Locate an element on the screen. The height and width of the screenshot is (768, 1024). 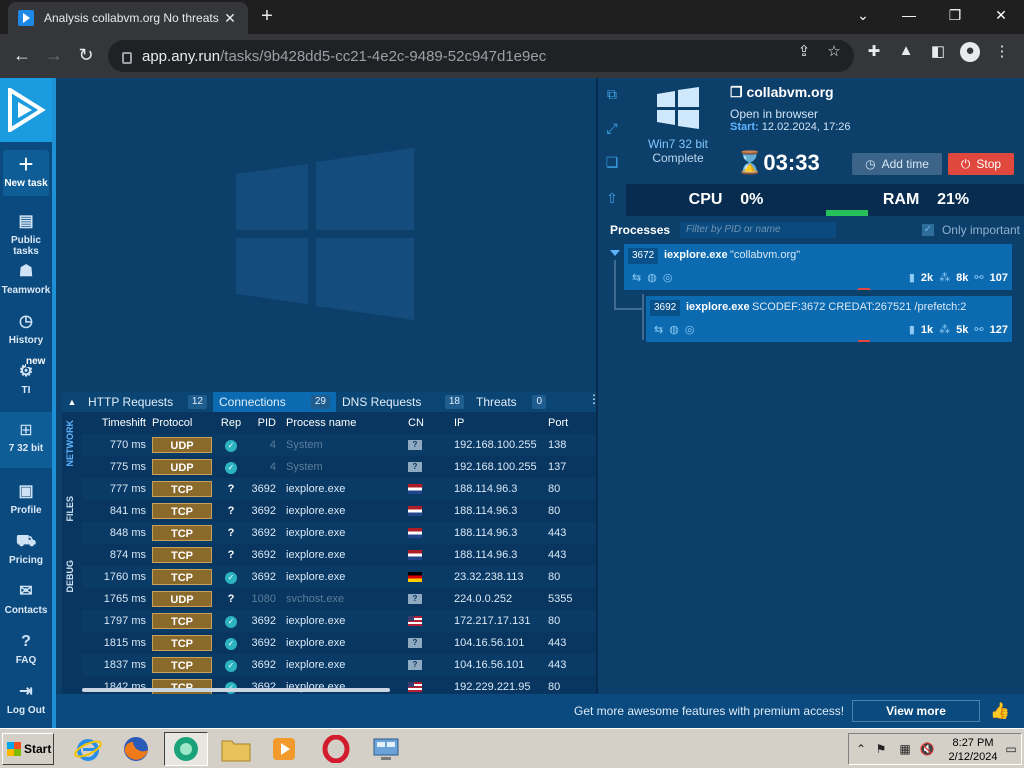
side-tab-files: FILES is located at coordinates (72, 509).